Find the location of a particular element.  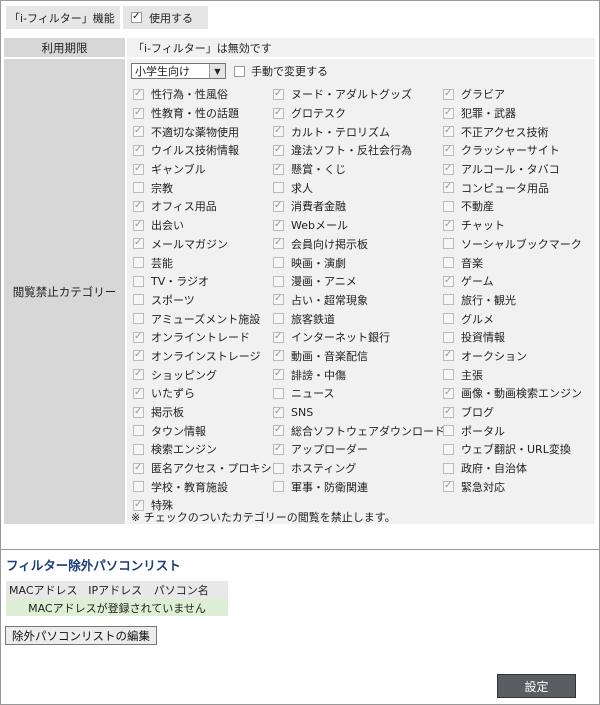

column-ip: IPアドレス is located at coordinates (115, 590).